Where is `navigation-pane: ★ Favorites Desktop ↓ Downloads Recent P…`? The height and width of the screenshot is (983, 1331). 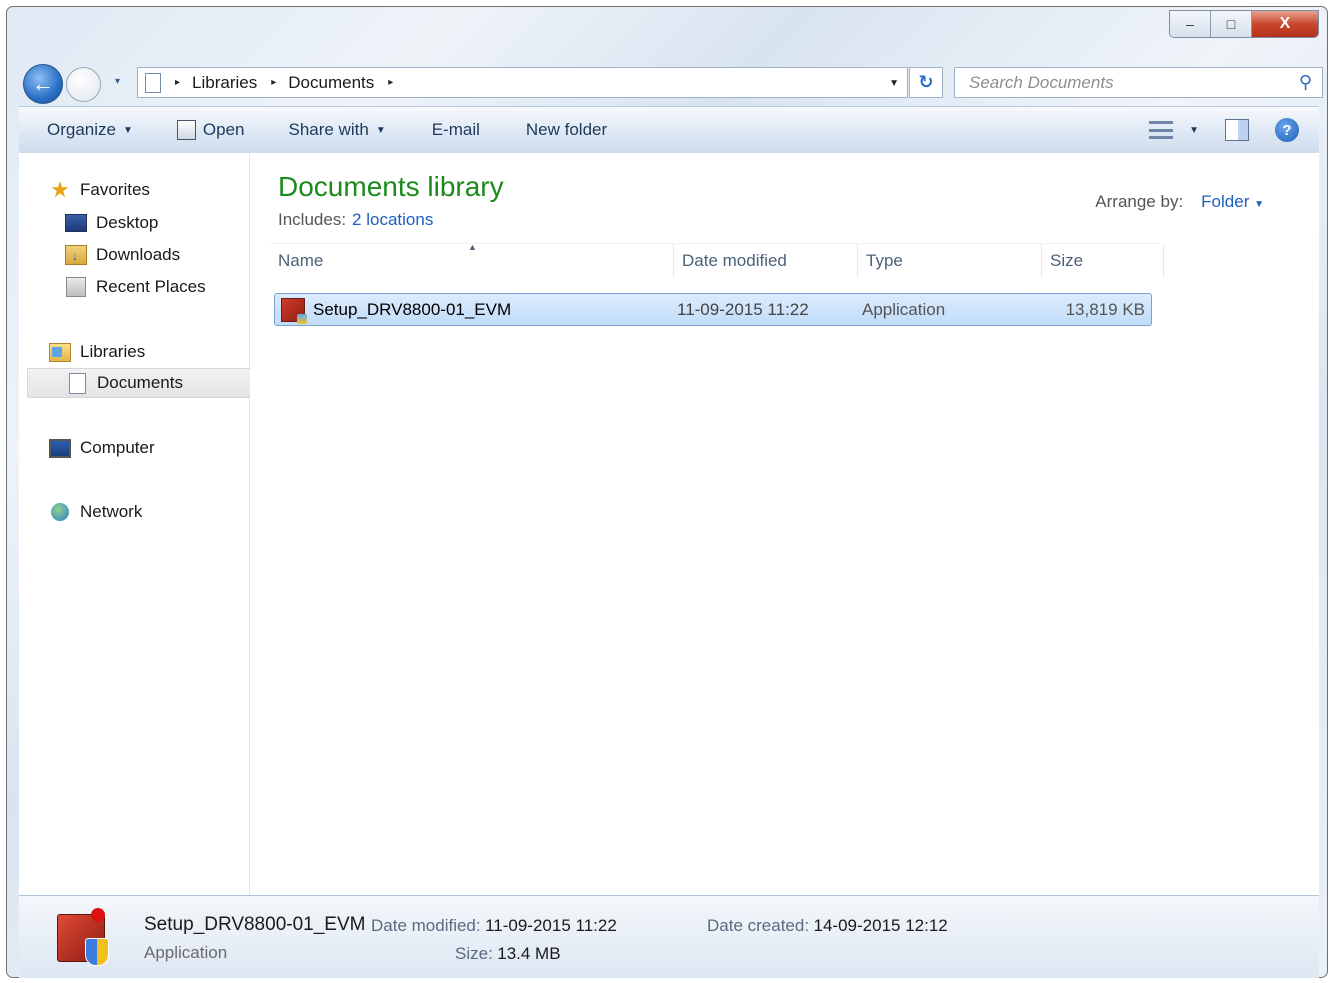
navigation-pane: ★ Favorites Desktop ↓ Downloads Recent P… is located at coordinates (136, 524).